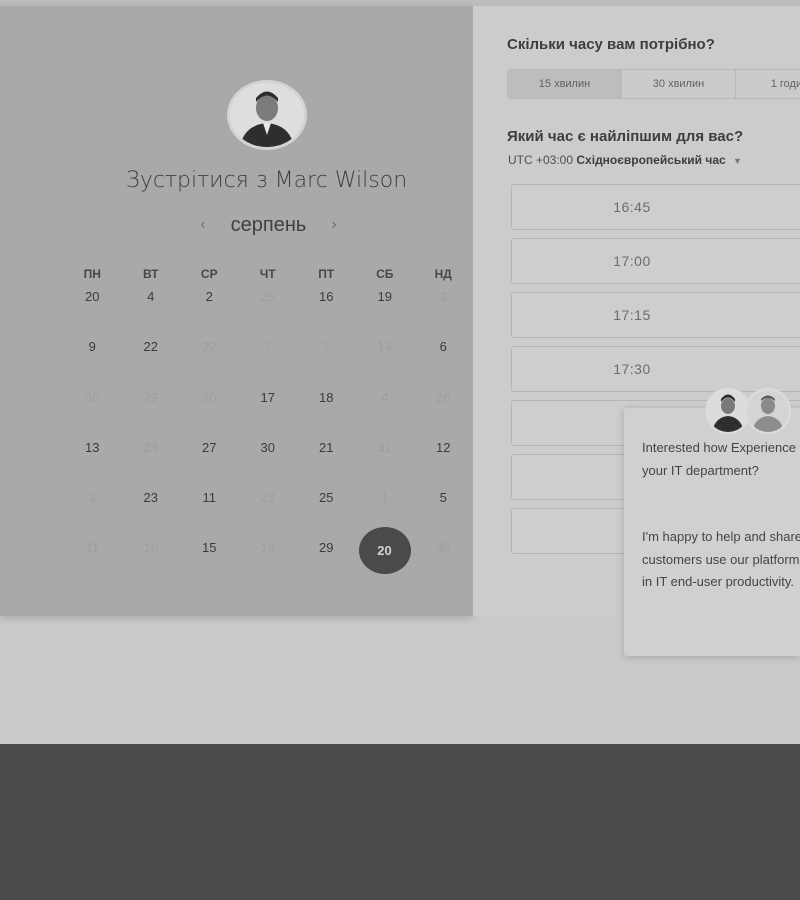  I want to click on chat-avatars, so click(751, 411).